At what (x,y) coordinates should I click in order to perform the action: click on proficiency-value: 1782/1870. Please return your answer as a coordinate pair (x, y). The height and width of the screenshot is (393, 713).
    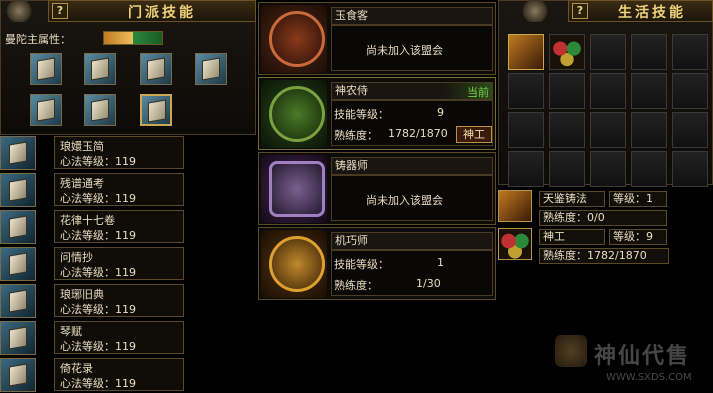
    Looking at the image, I should click on (418, 133).